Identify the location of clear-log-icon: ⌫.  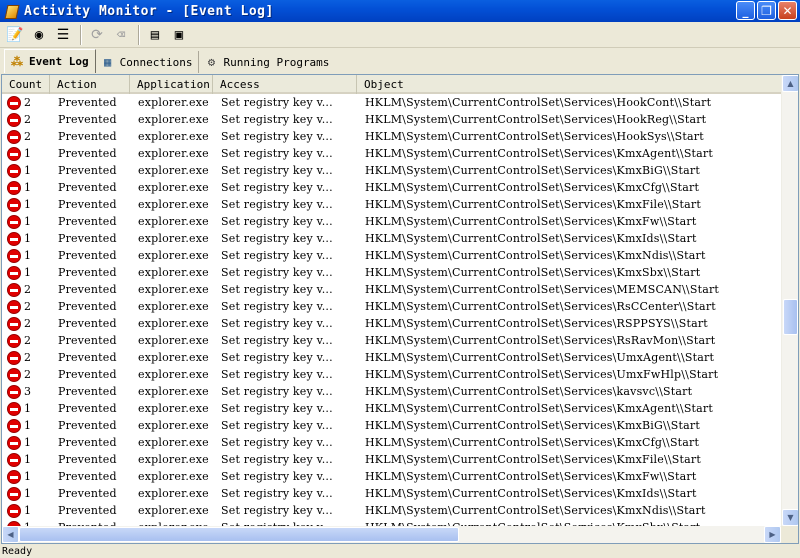
(121, 35).